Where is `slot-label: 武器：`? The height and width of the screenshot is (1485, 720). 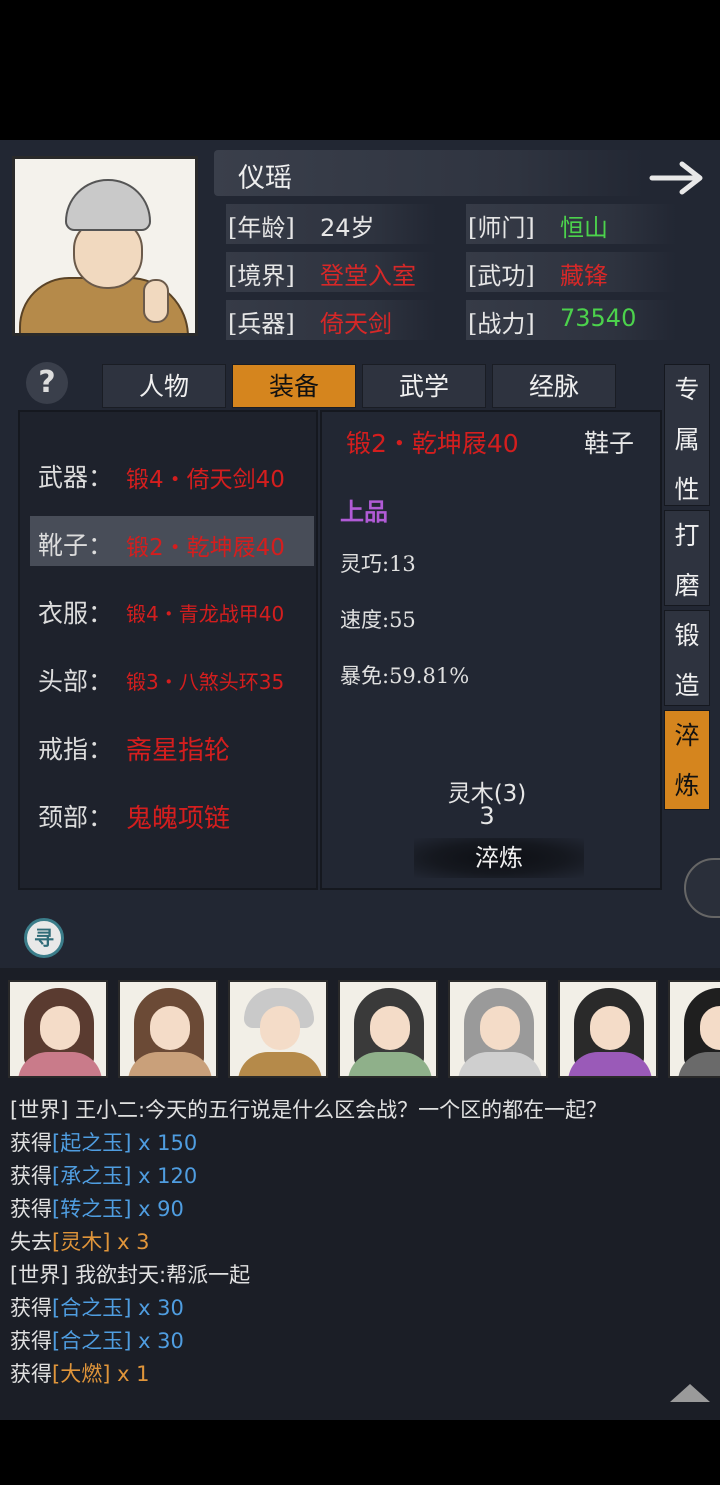 slot-label: 武器： is located at coordinates (76, 477).